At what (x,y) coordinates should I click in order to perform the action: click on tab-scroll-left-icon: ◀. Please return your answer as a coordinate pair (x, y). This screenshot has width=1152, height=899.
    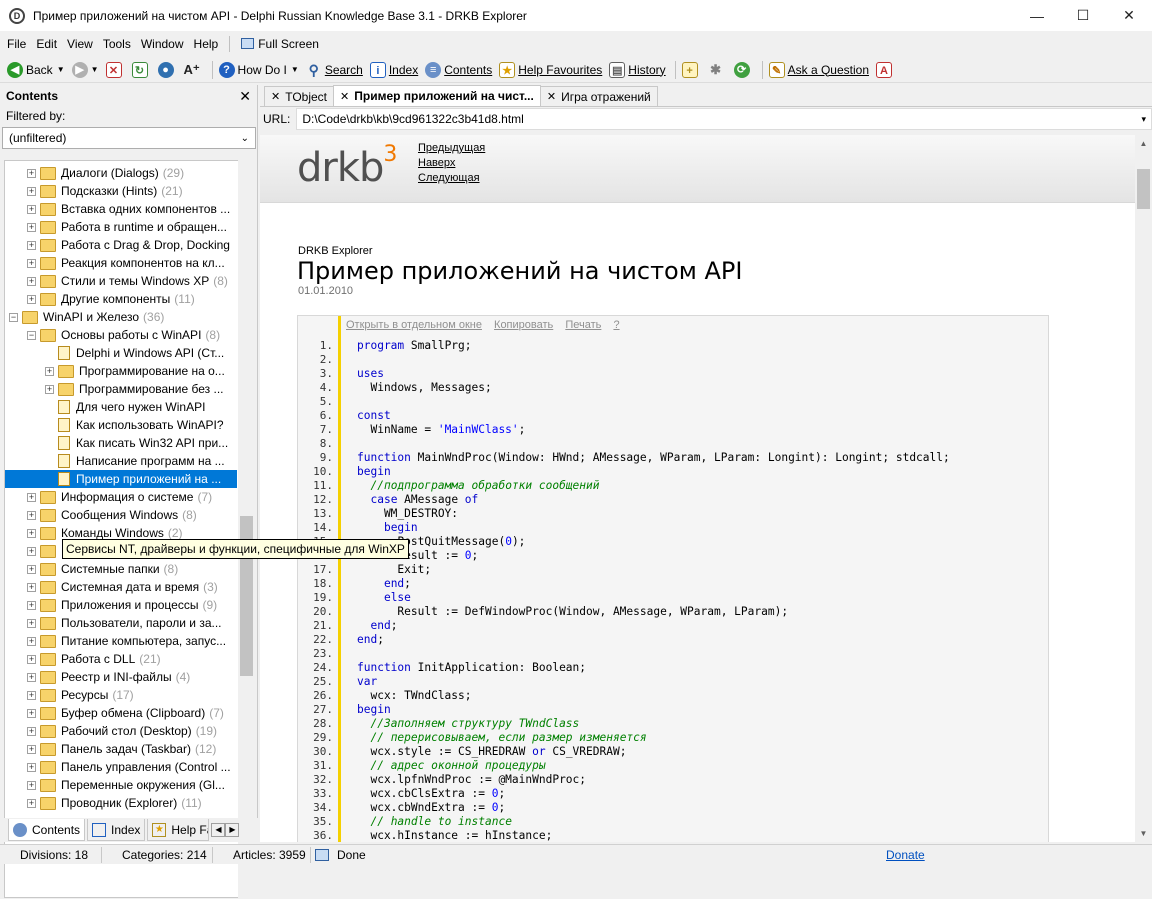
    Looking at the image, I should click on (218, 830).